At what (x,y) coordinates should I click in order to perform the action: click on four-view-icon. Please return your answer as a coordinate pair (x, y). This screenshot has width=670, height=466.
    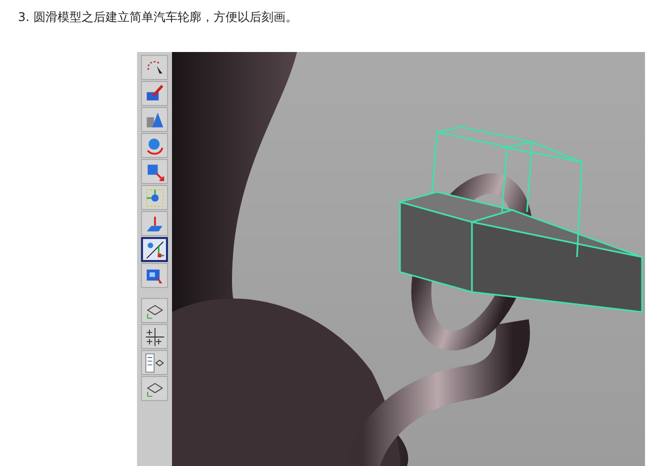
    Looking at the image, I should click on (155, 337).